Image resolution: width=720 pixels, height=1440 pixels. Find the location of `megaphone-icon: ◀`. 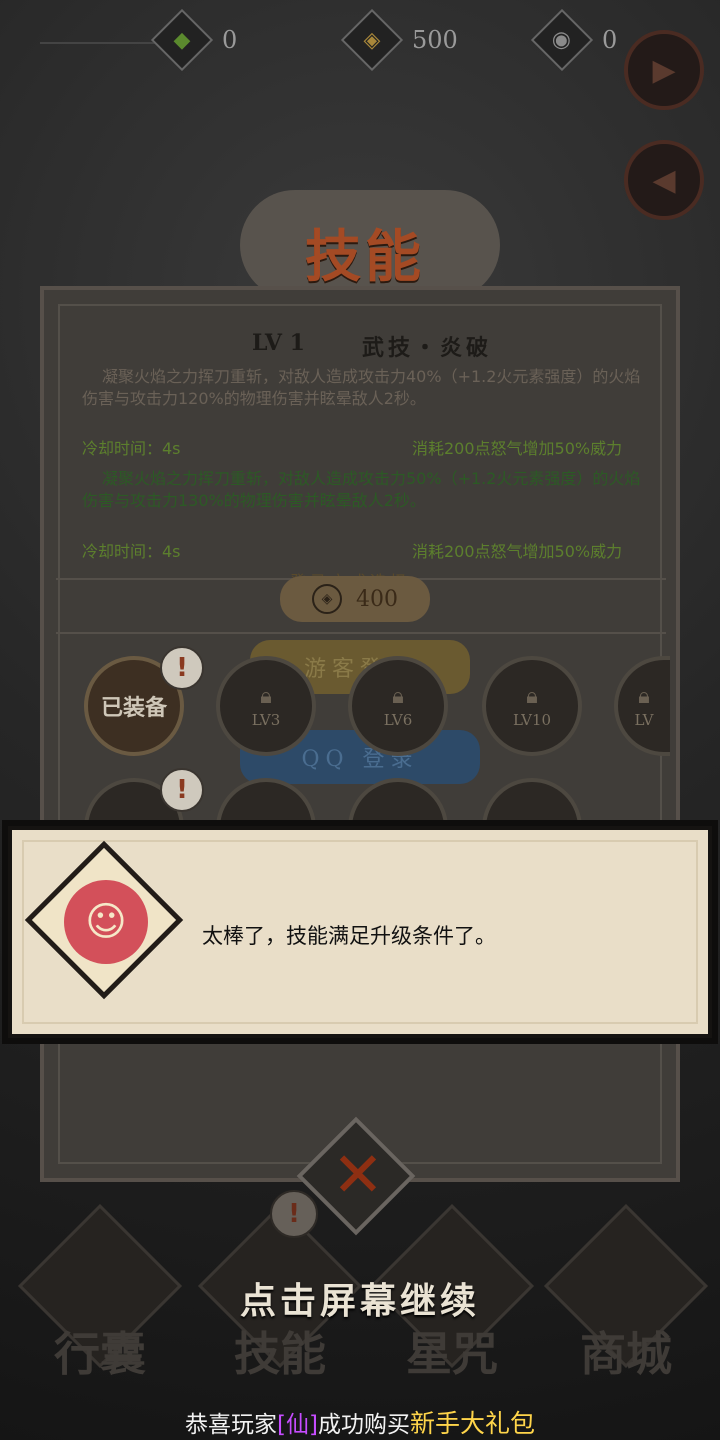

megaphone-icon: ◀ is located at coordinates (664, 180).